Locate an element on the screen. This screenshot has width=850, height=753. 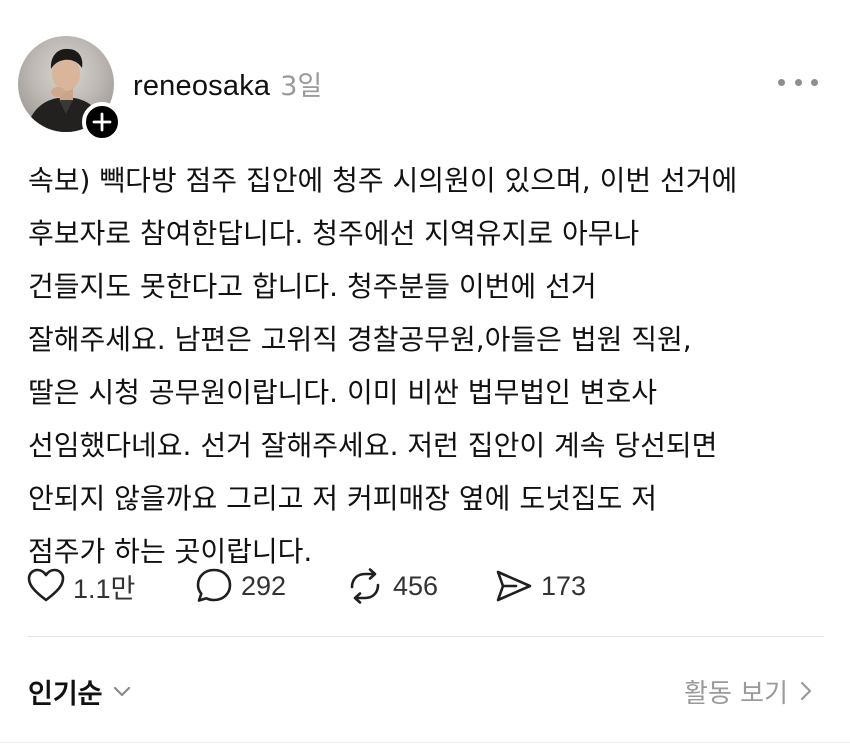
sort-dropdown: 인기순 is located at coordinates (80, 691).